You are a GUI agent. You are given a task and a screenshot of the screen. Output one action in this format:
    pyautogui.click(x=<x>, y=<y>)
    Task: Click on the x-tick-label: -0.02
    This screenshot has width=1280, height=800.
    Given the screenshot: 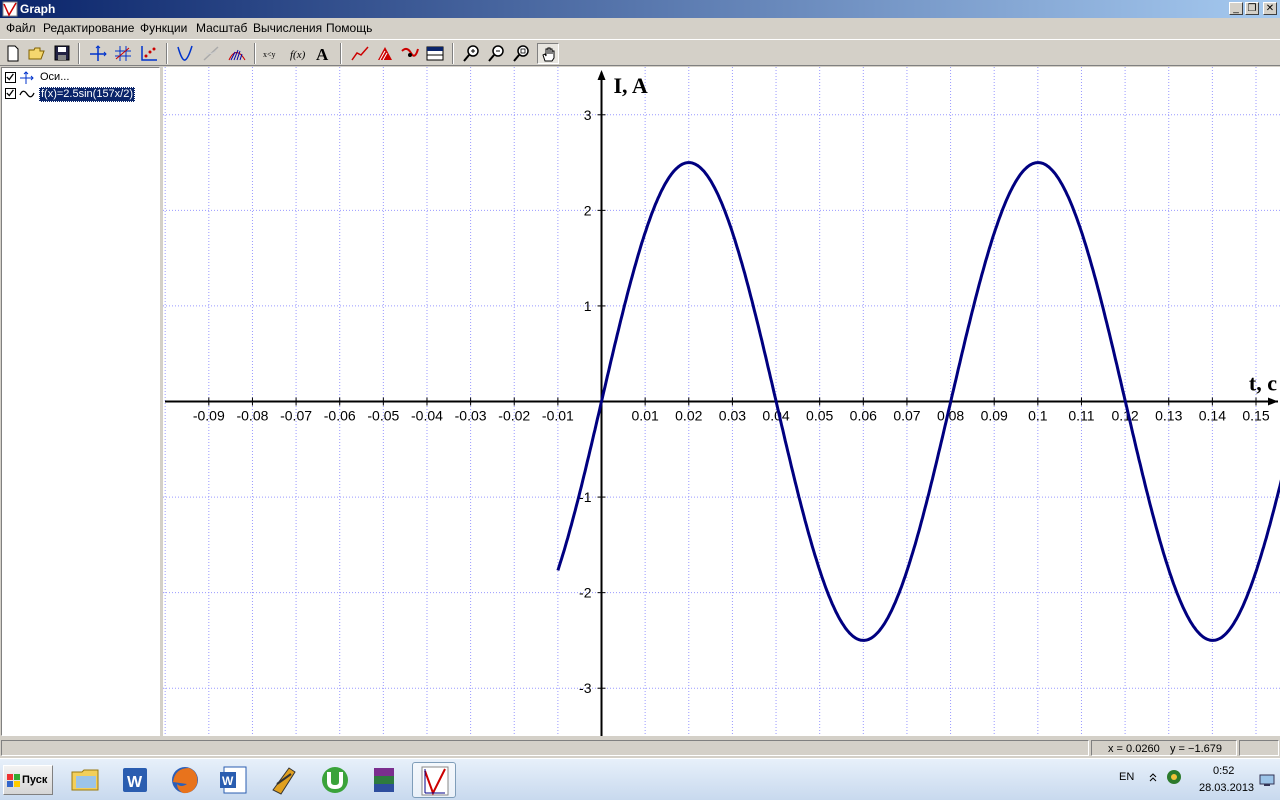 What is the action you would take?
    pyautogui.click(x=514, y=416)
    